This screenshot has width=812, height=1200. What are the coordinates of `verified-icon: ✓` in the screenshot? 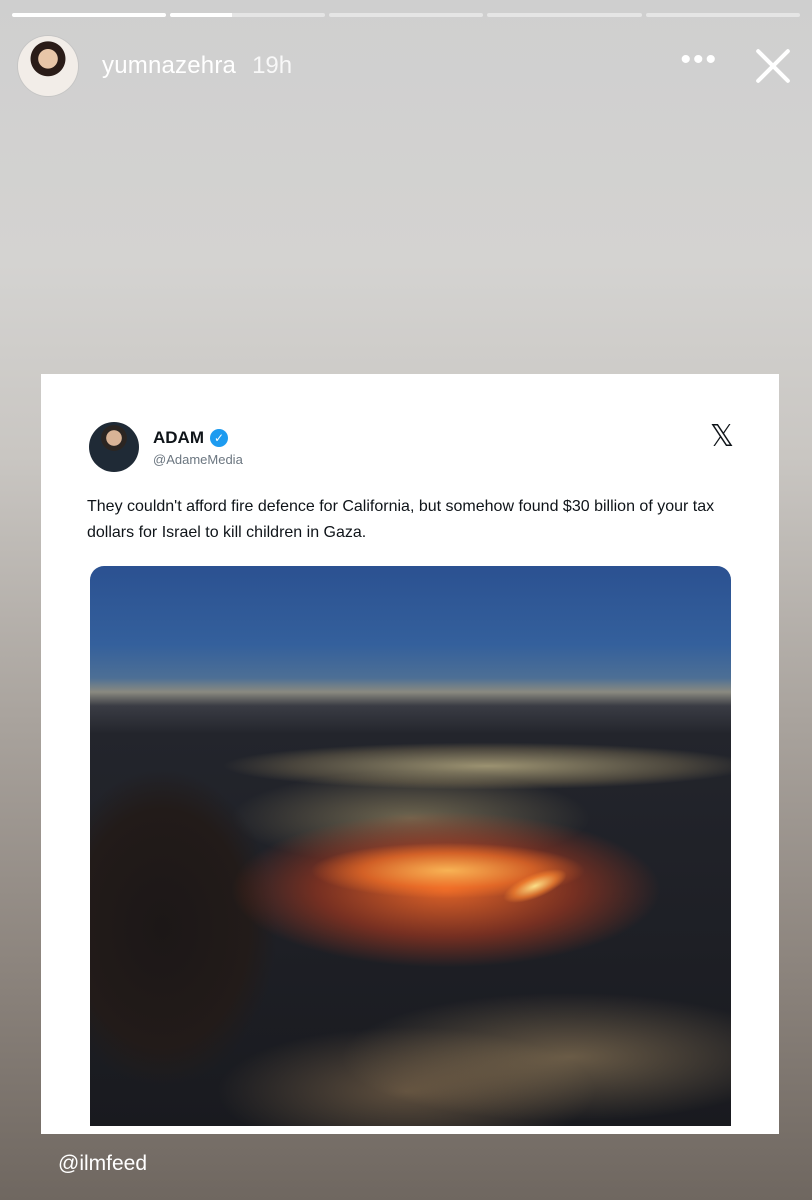 It's located at (219, 438).